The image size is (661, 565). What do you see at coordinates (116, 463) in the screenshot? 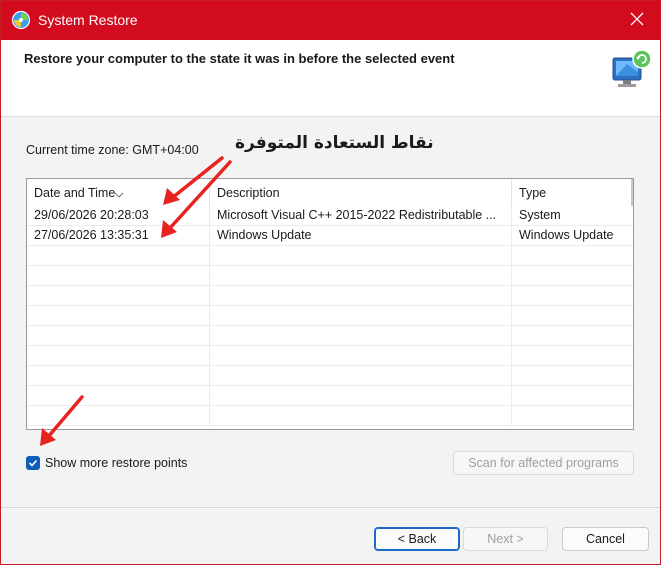
I see `show-more-label: Show more restore points` at bounding box center [116, 463].